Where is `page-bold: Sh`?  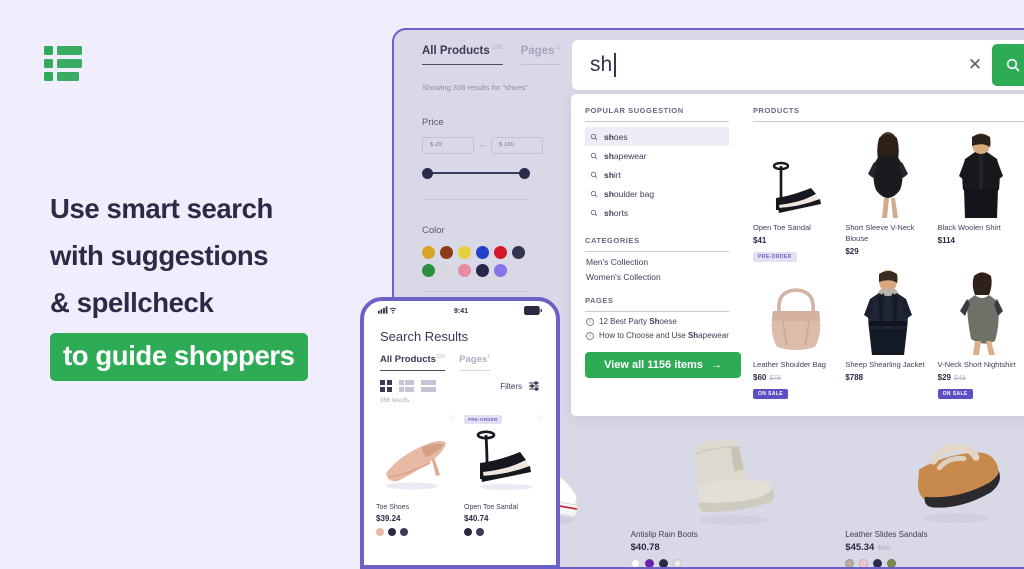 page-bold: Sh is located at coordinates (693, 335).